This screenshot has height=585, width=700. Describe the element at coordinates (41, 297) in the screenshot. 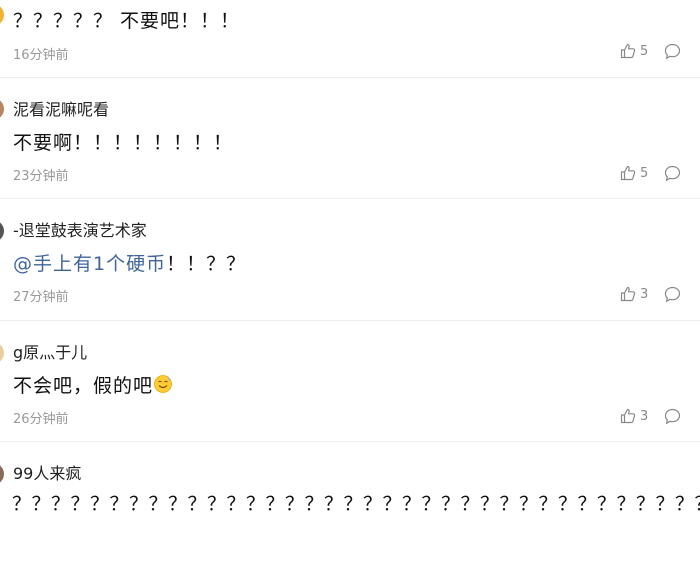

I see `comment-time: 27分钟前` at that location.